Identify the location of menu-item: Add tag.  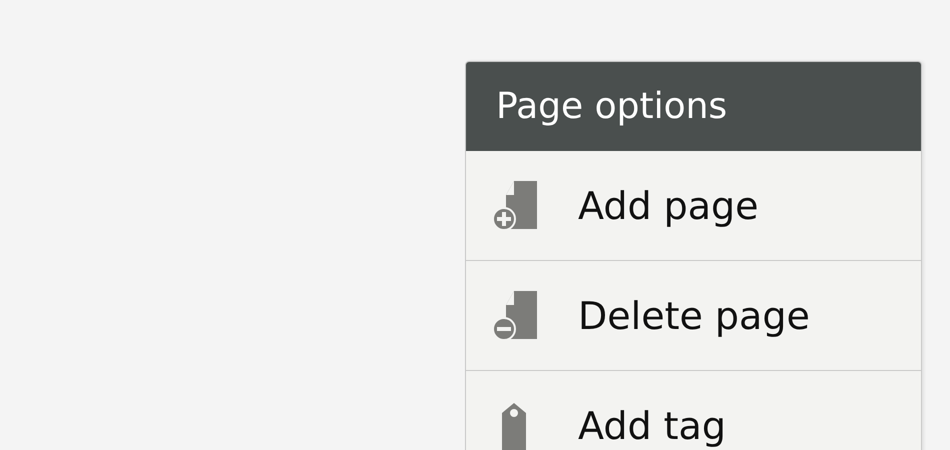
(693, 410).